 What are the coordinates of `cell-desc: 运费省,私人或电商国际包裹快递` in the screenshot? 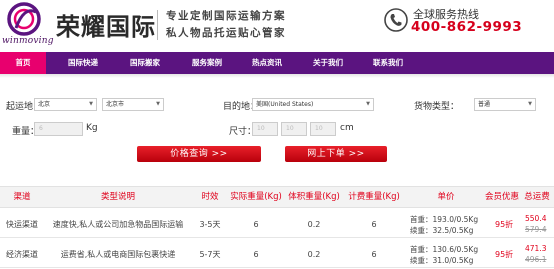 It's located at (118, 254).